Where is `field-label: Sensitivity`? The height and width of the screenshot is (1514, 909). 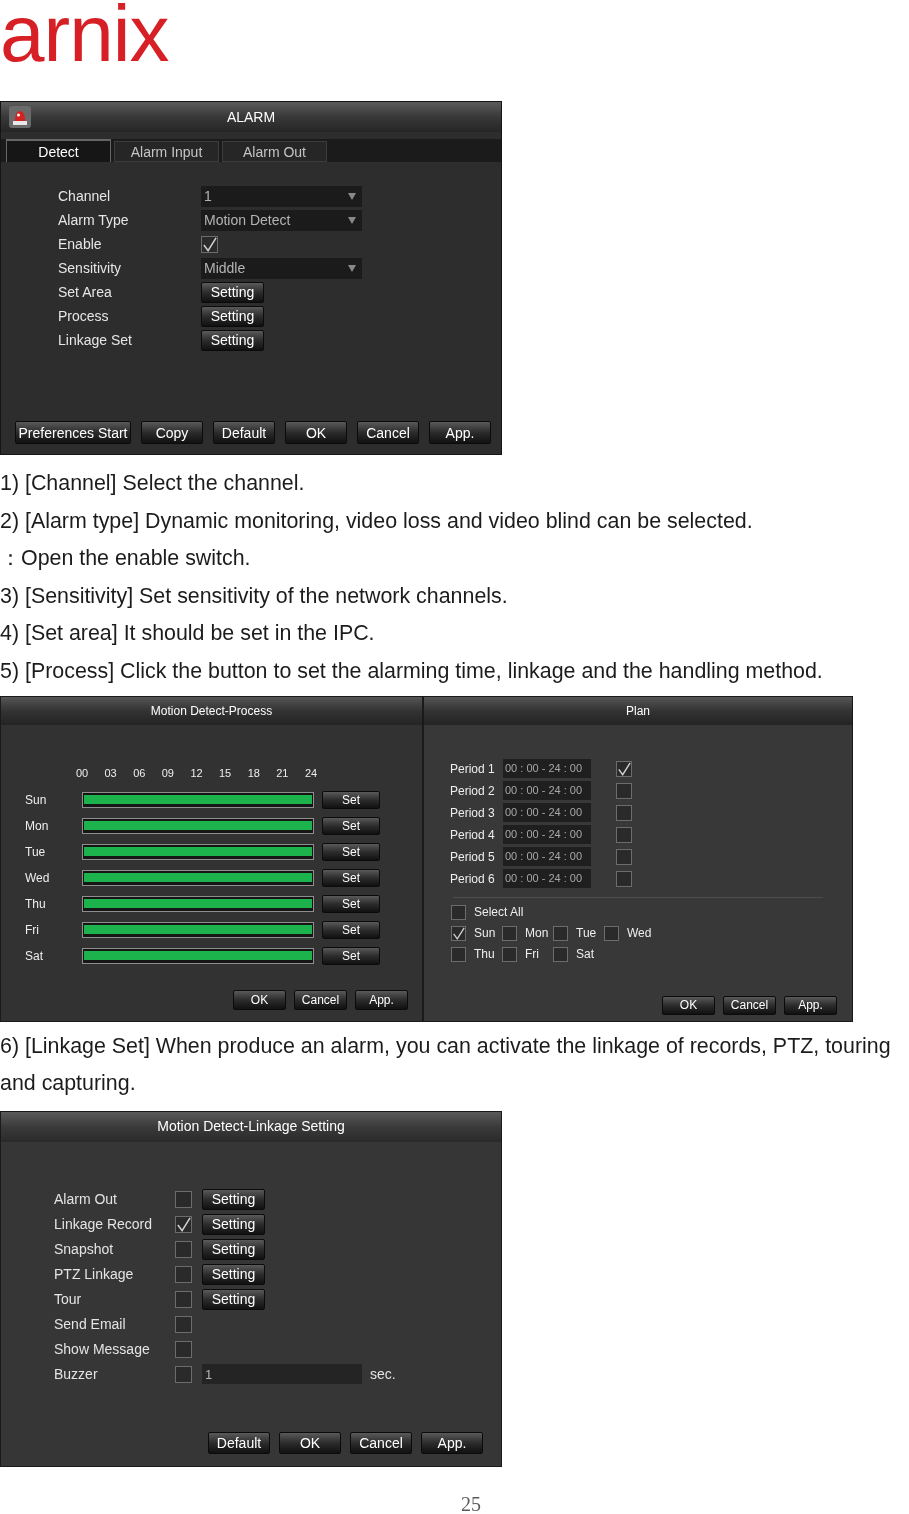
field-label: Sensitivity is located at coordinates (90, 268).